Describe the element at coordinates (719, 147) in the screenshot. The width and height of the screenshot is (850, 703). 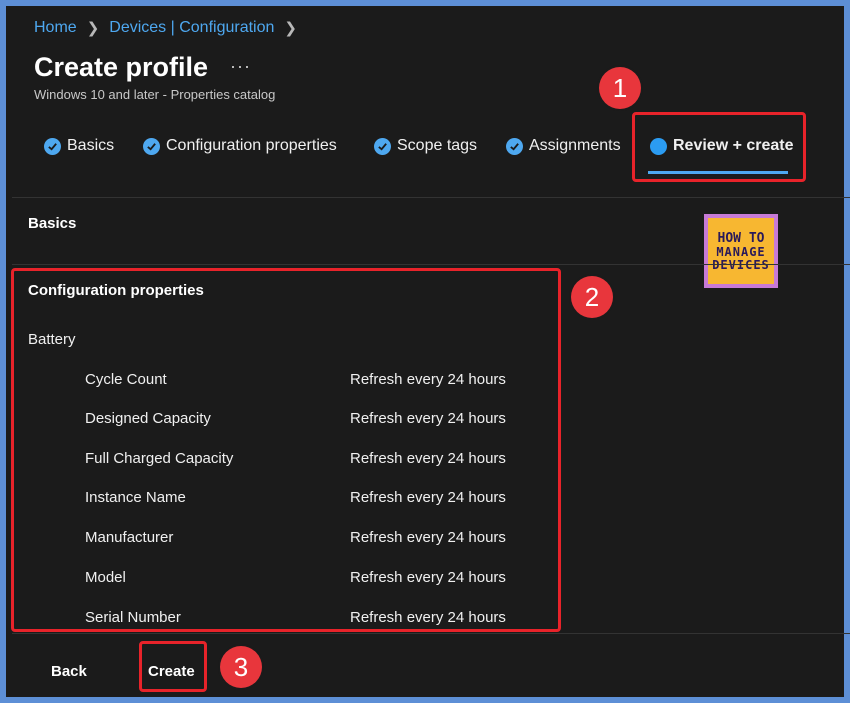
I see `annotation-box-review-tab` at that location.